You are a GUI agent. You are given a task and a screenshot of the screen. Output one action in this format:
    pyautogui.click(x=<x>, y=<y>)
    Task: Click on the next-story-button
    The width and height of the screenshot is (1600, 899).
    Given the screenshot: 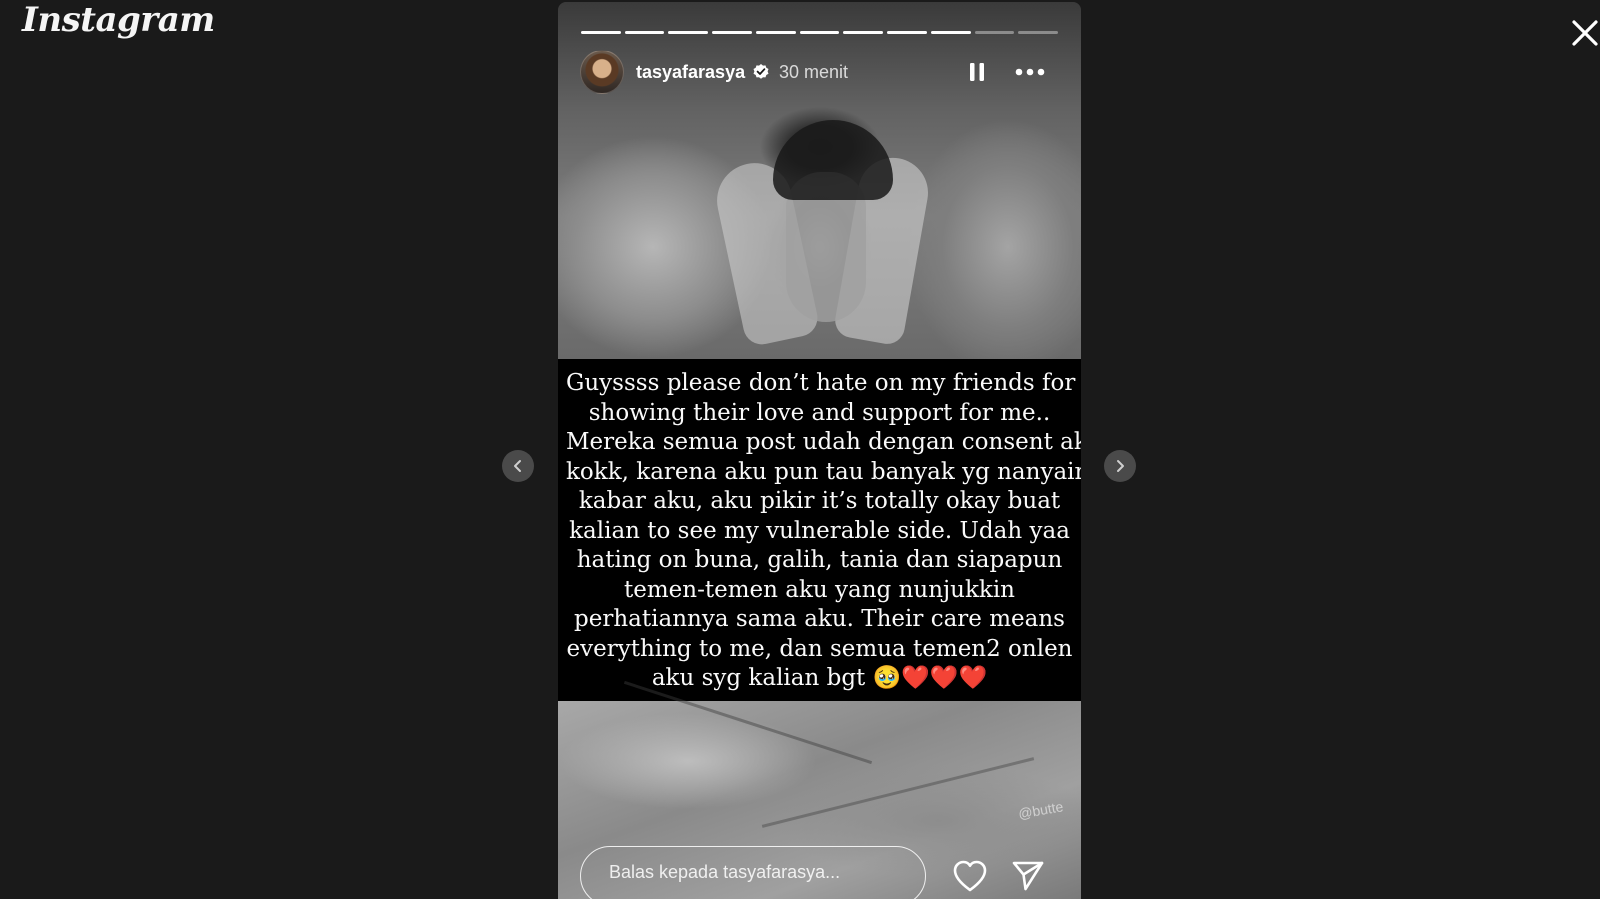 What is the action you would take?
    pyautogui.click(x=1120, y=466)
    